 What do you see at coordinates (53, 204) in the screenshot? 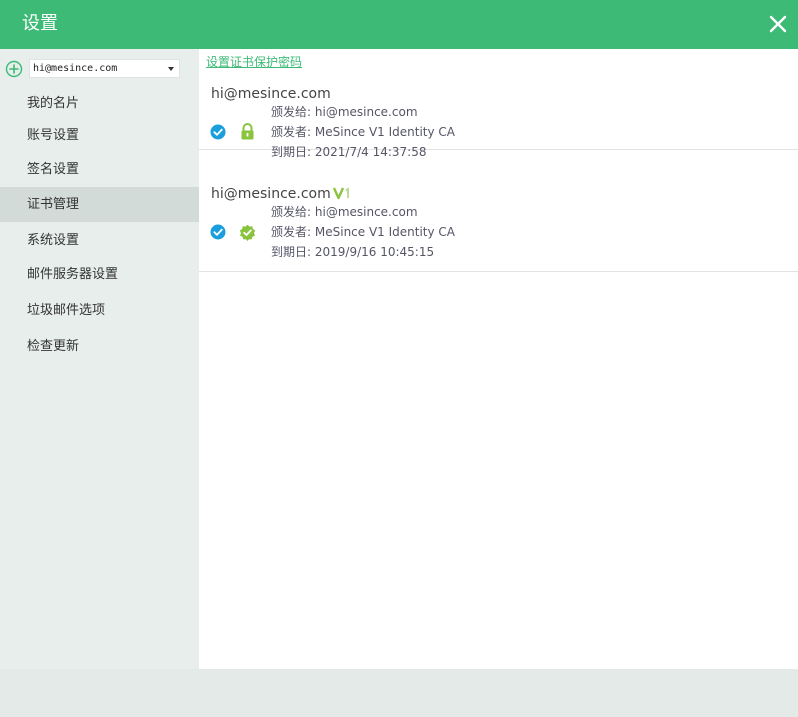
I see `sidebar-item-label: 证书管理` at bounding box center [53, 204].